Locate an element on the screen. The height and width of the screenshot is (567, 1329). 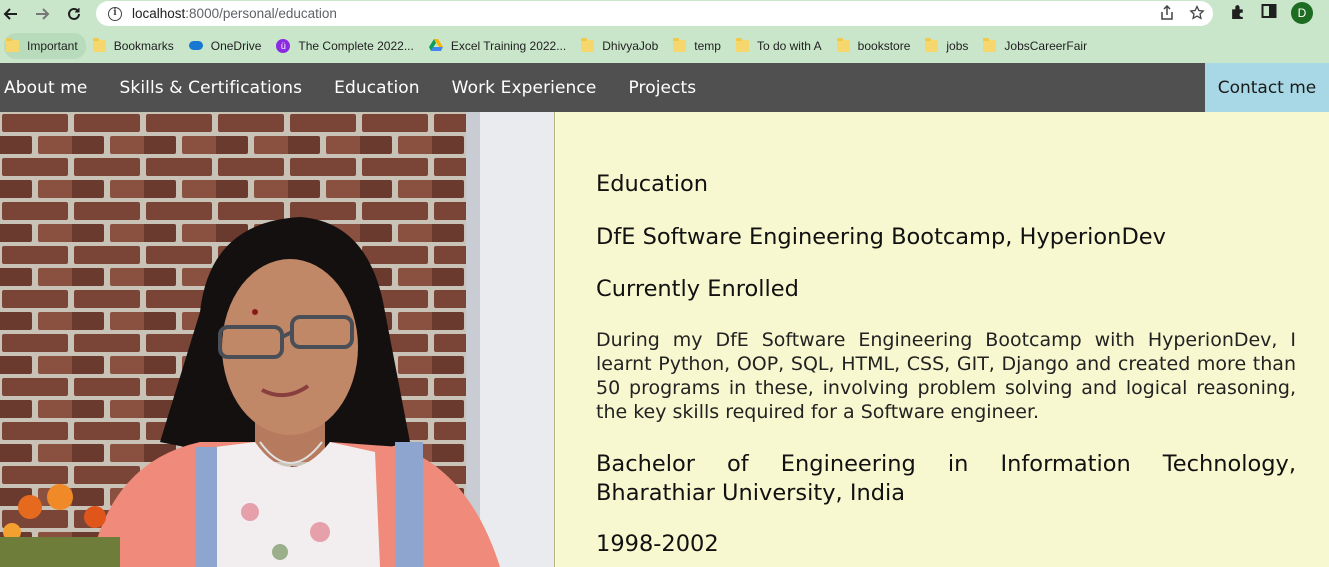
entry-period: Currently Enrolled is located at coordinates (697, 289).